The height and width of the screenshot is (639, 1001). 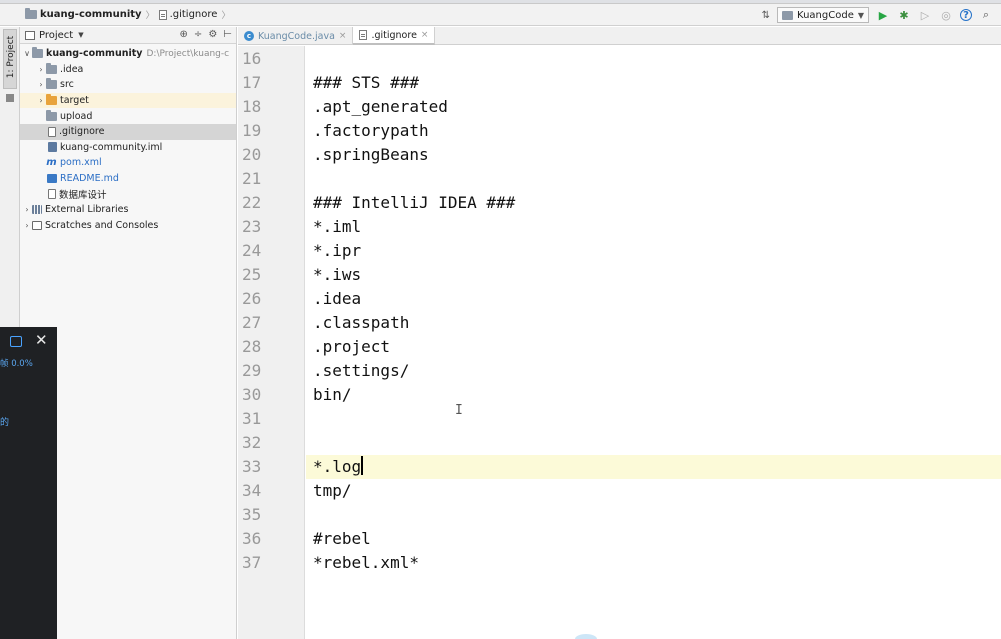 I want to click on code-line: .classpath, so click(x=361, y=323).